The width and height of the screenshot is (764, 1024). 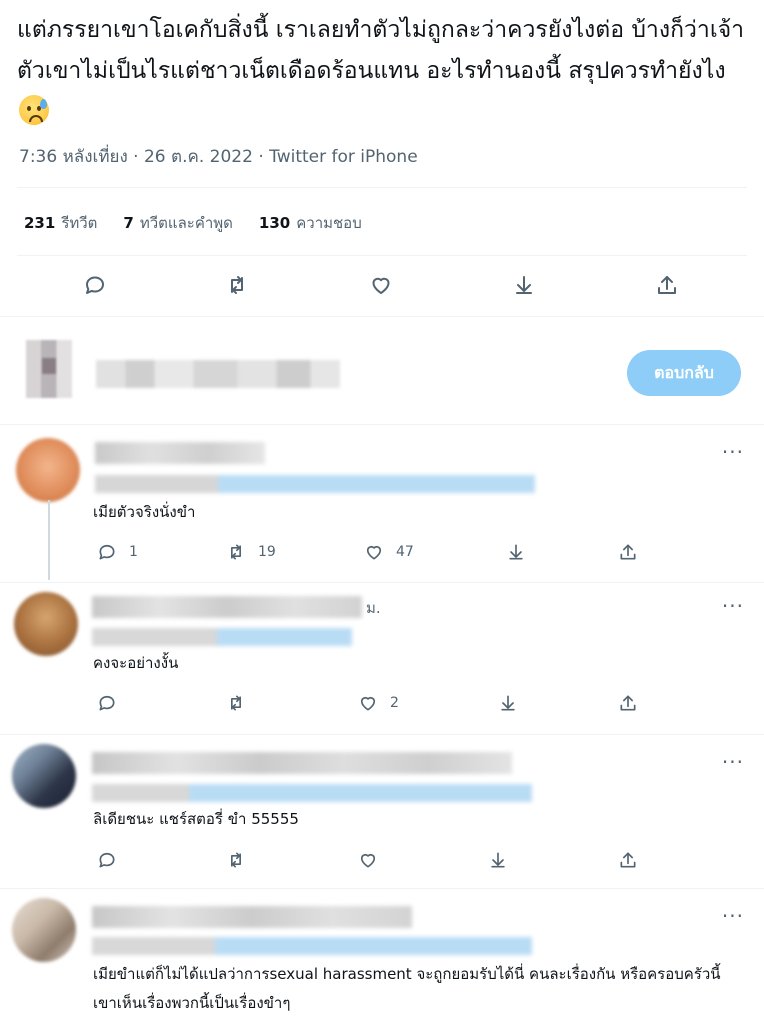 I want to click on reply-button: 1, so click(x=117, y=552).